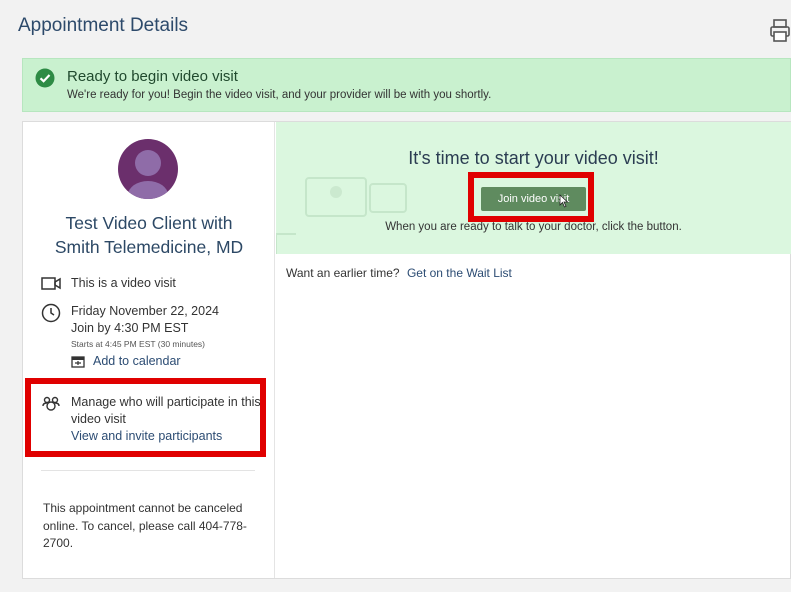  I want to click on printer-icon, so click(780, 31).